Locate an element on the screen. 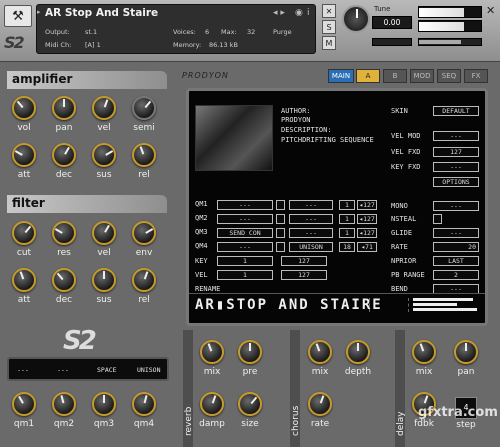  max-value: 32 is located at coordinates (251, 32).